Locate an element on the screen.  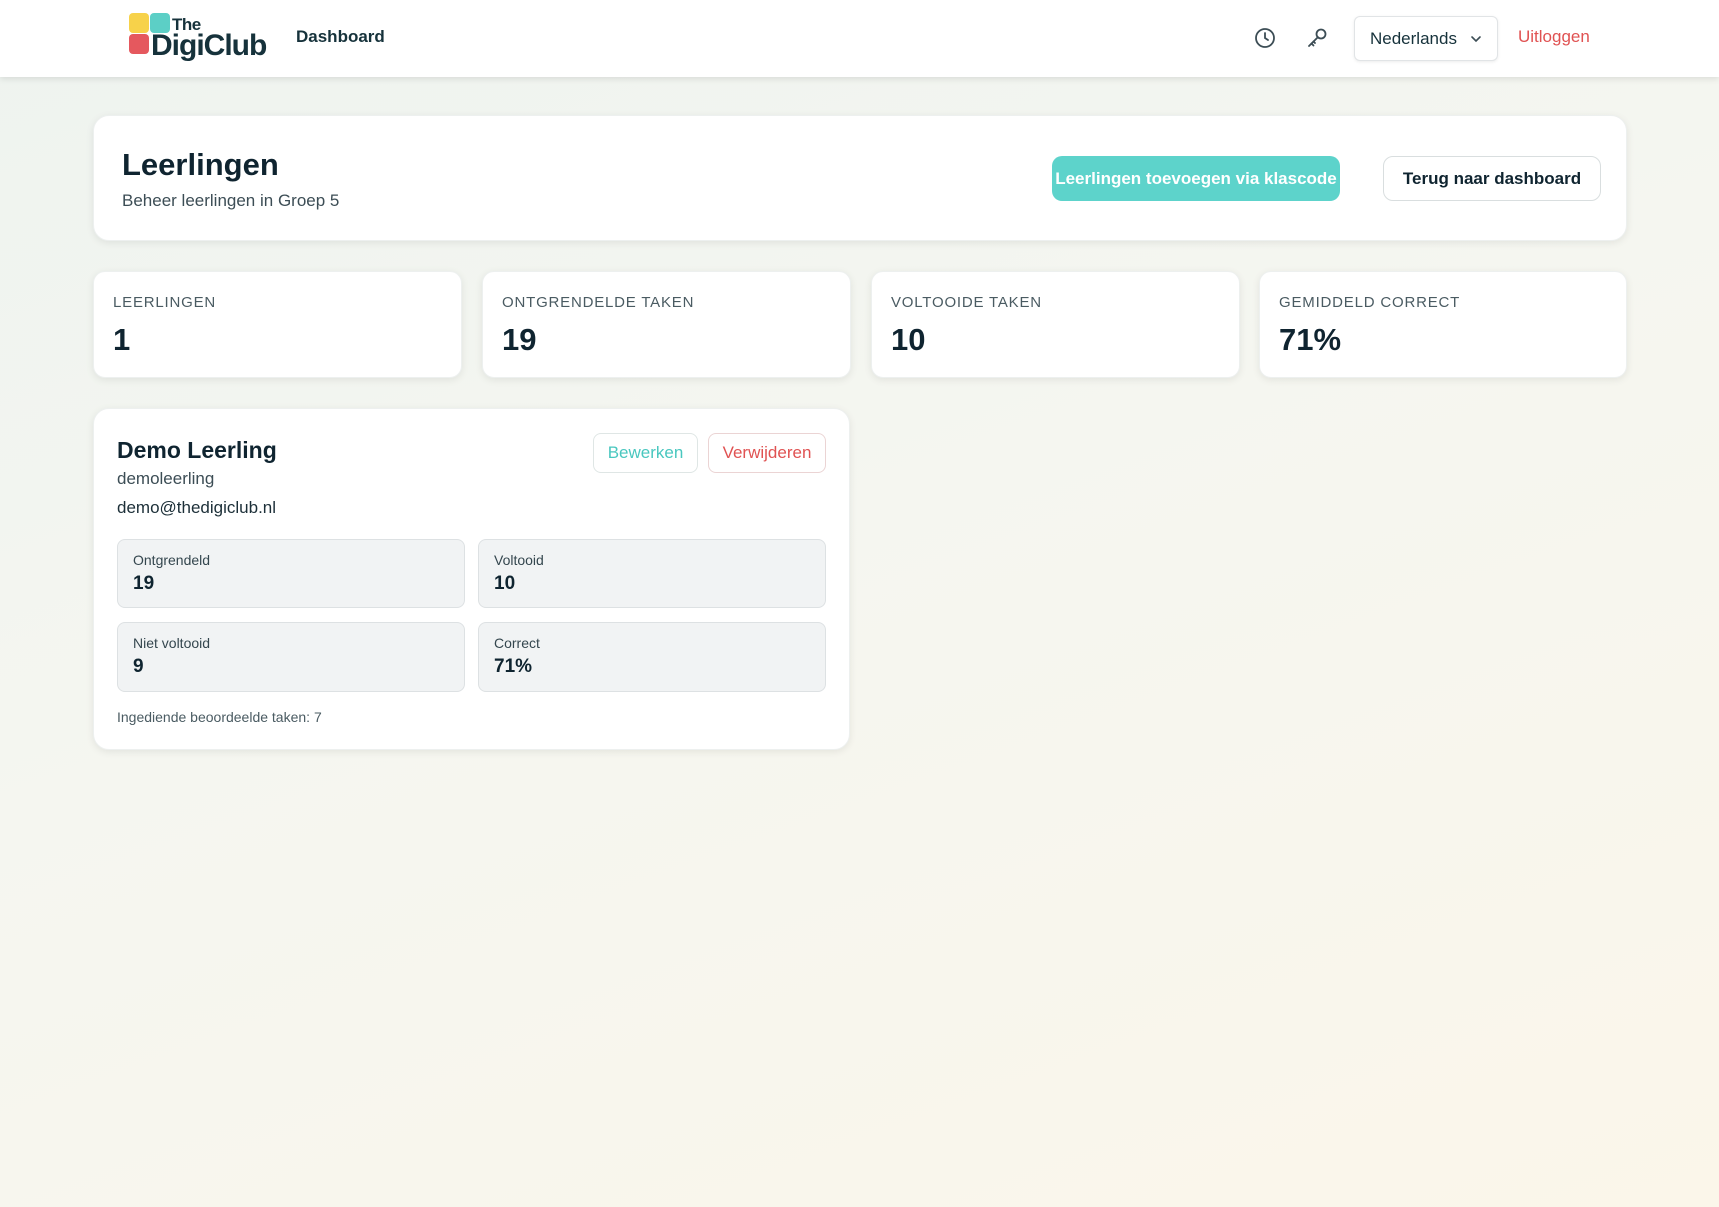
digiclub-logo: The DigiClub is located at coordinates (198, 38).